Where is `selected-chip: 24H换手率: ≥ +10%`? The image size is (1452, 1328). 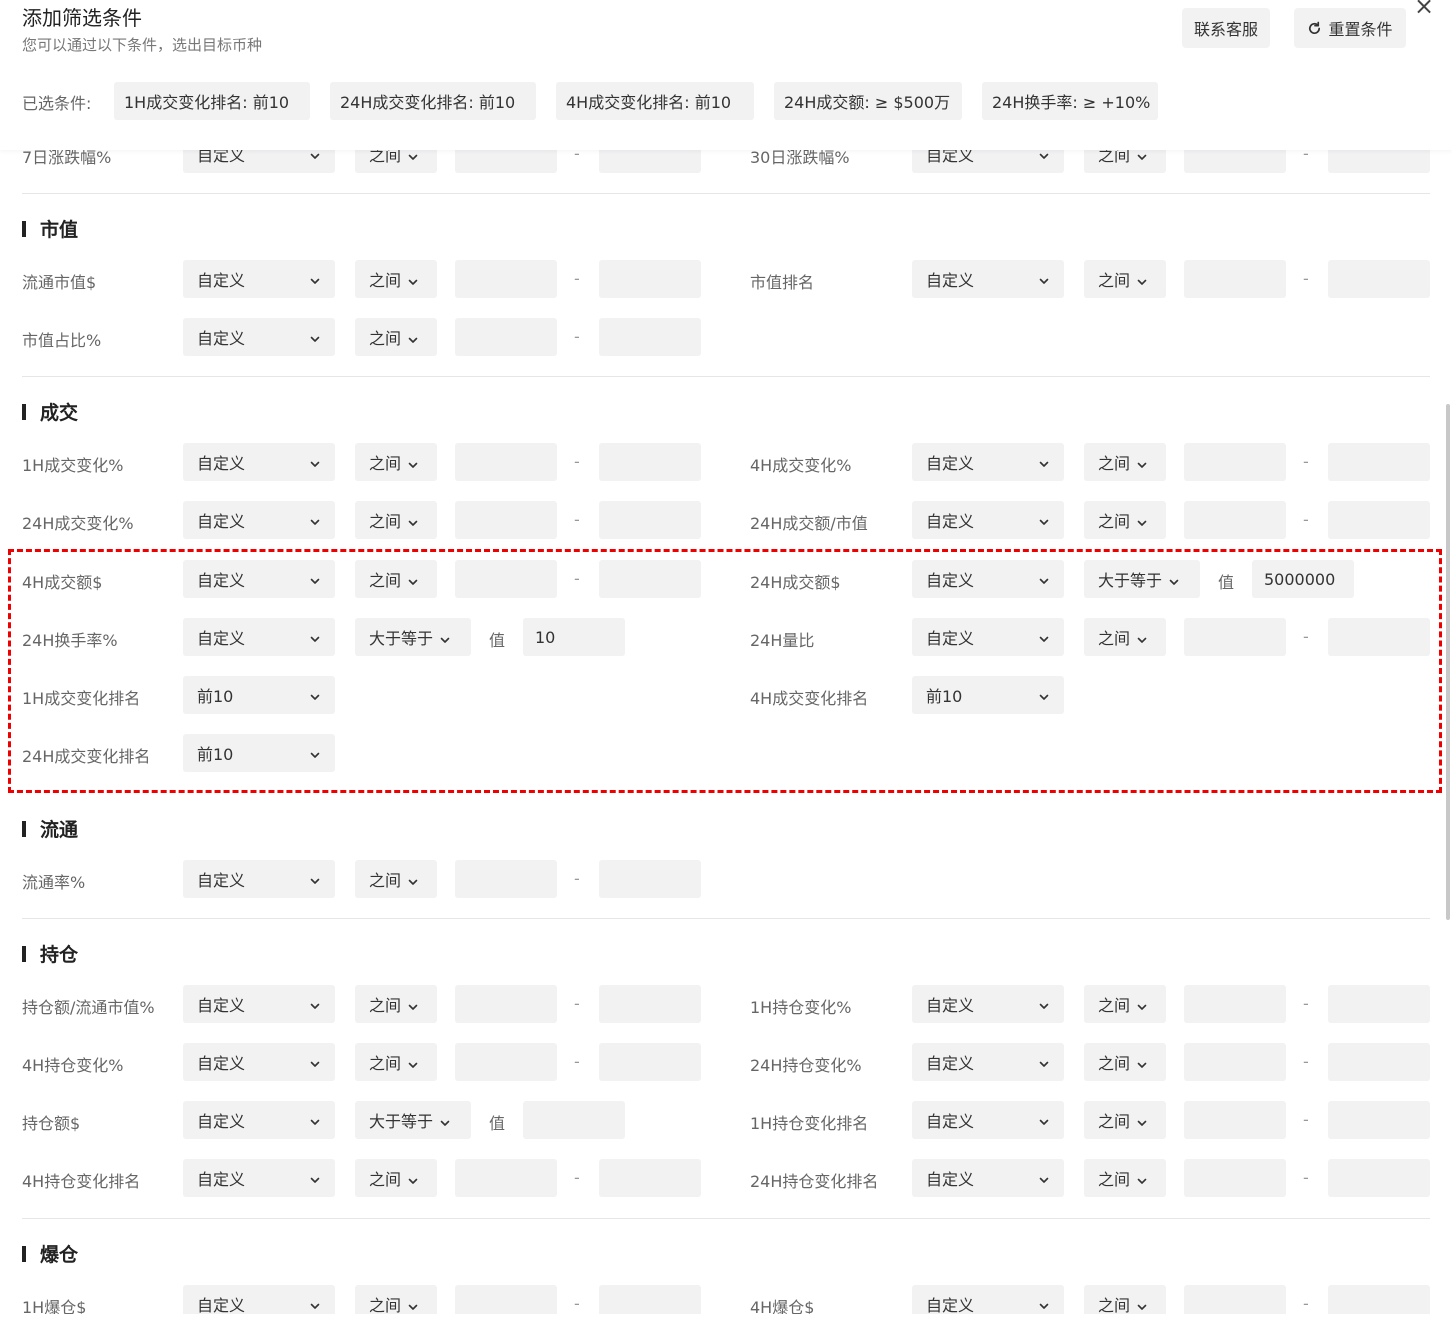 selected-chip: 24H换手率: ≥ +10% is located at coordinates (1070, 101).